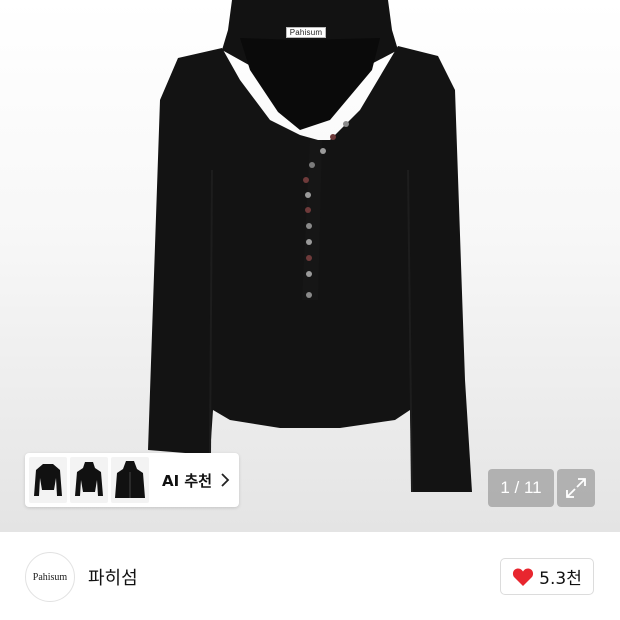 The width and height of the screenshot is (620, 620). I want to click on expand-icon, so click(576, 488).